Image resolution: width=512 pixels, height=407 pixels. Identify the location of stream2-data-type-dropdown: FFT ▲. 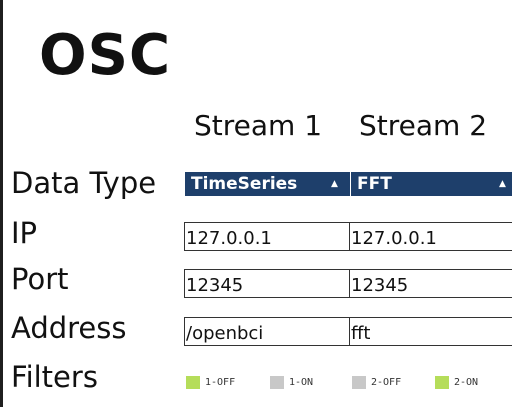
(431, 184).